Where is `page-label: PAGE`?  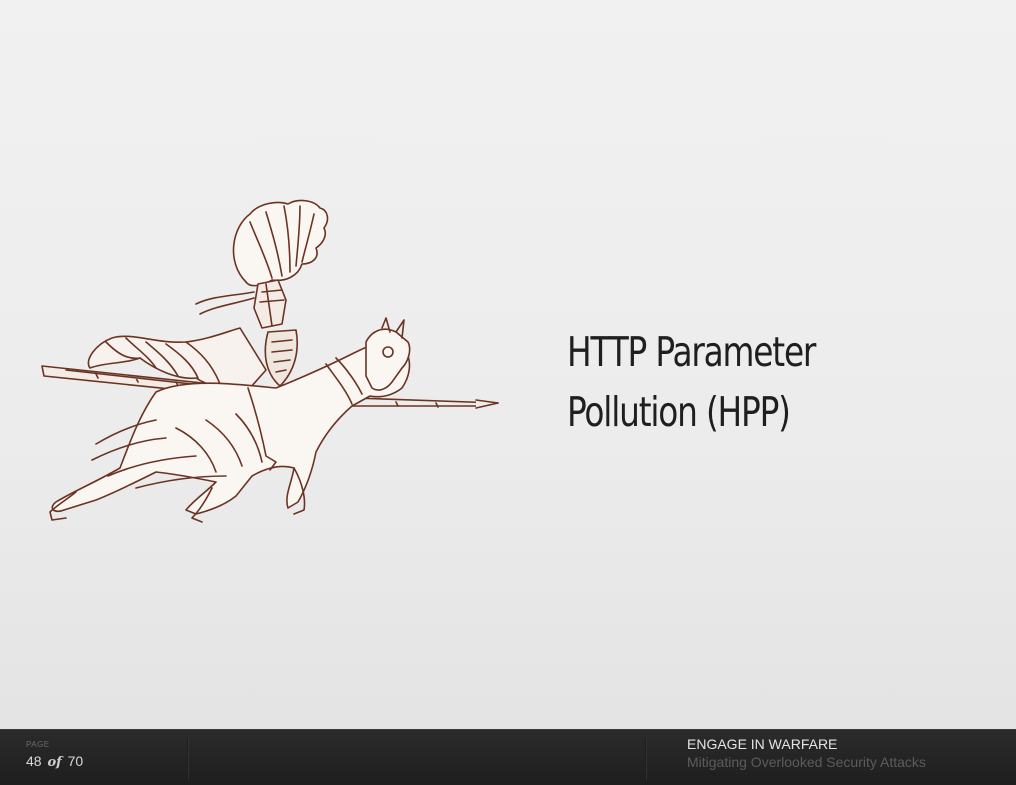
page-label: PAGE is located at coordinates (38, 744).